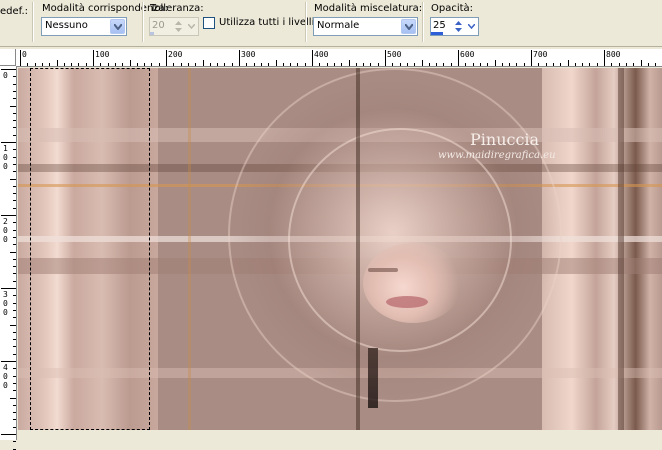 The image size is (662, 450). What do you see at coordinates (394, 54) in the screenshot?
I see `ruler-label: 500` at bounding box center [394, 54].